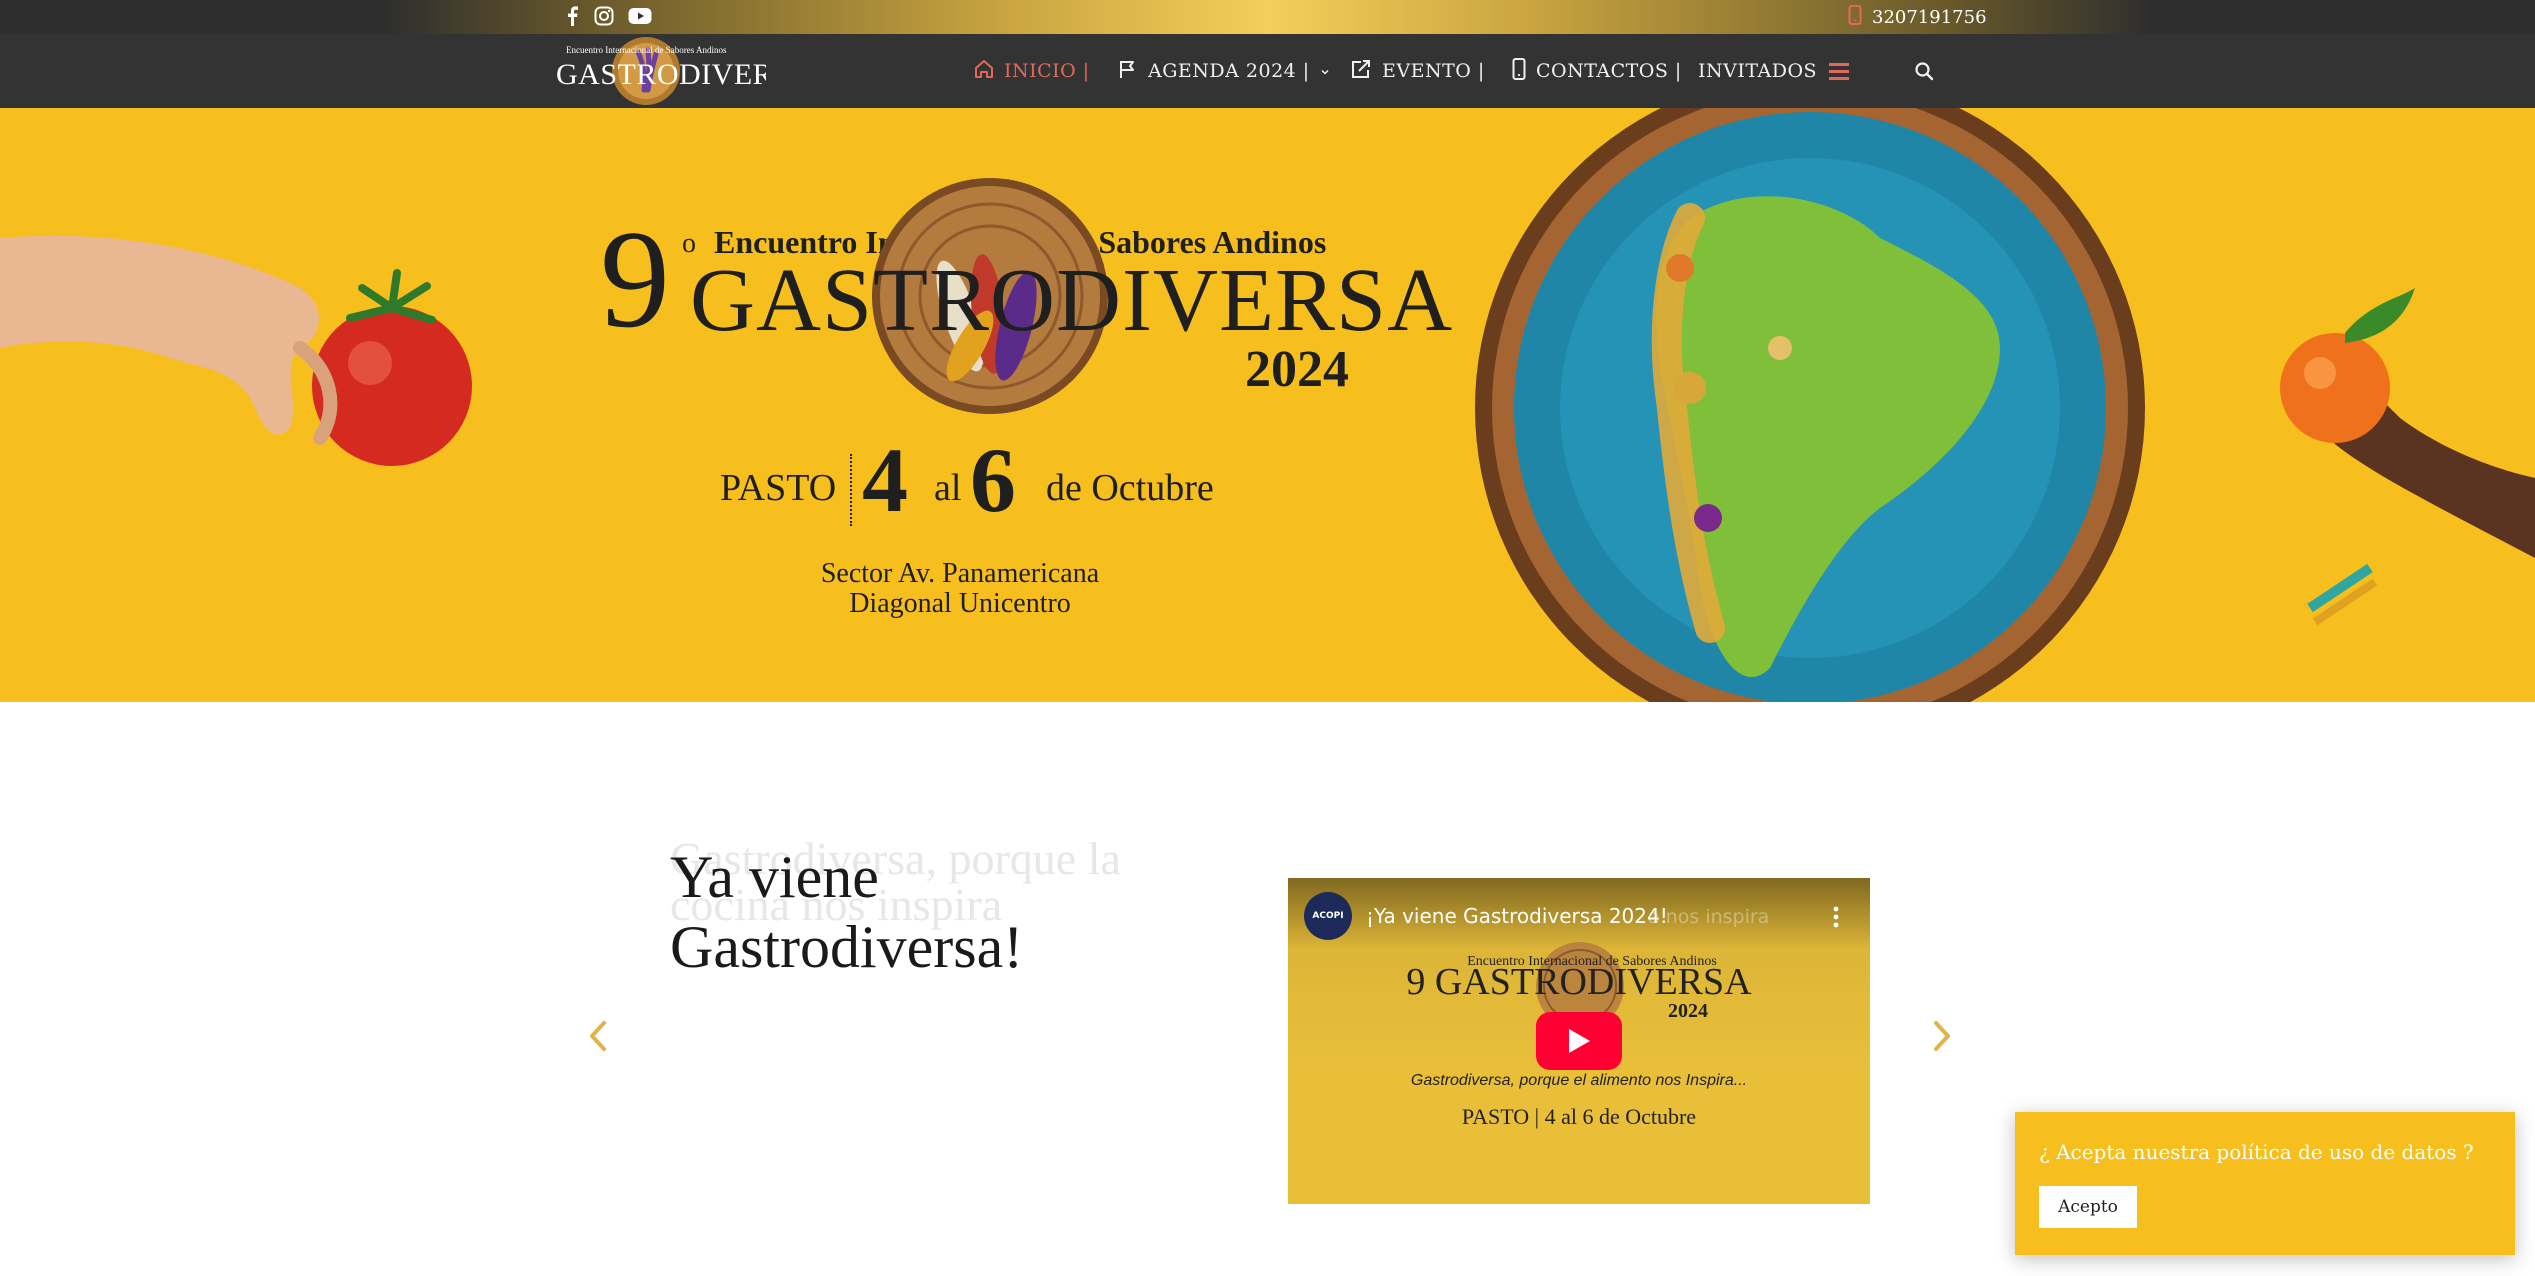  Describe the element at coordinates (1433, 71) in the screenshot. I see `nav-item-label: EVENTO |` at that location.